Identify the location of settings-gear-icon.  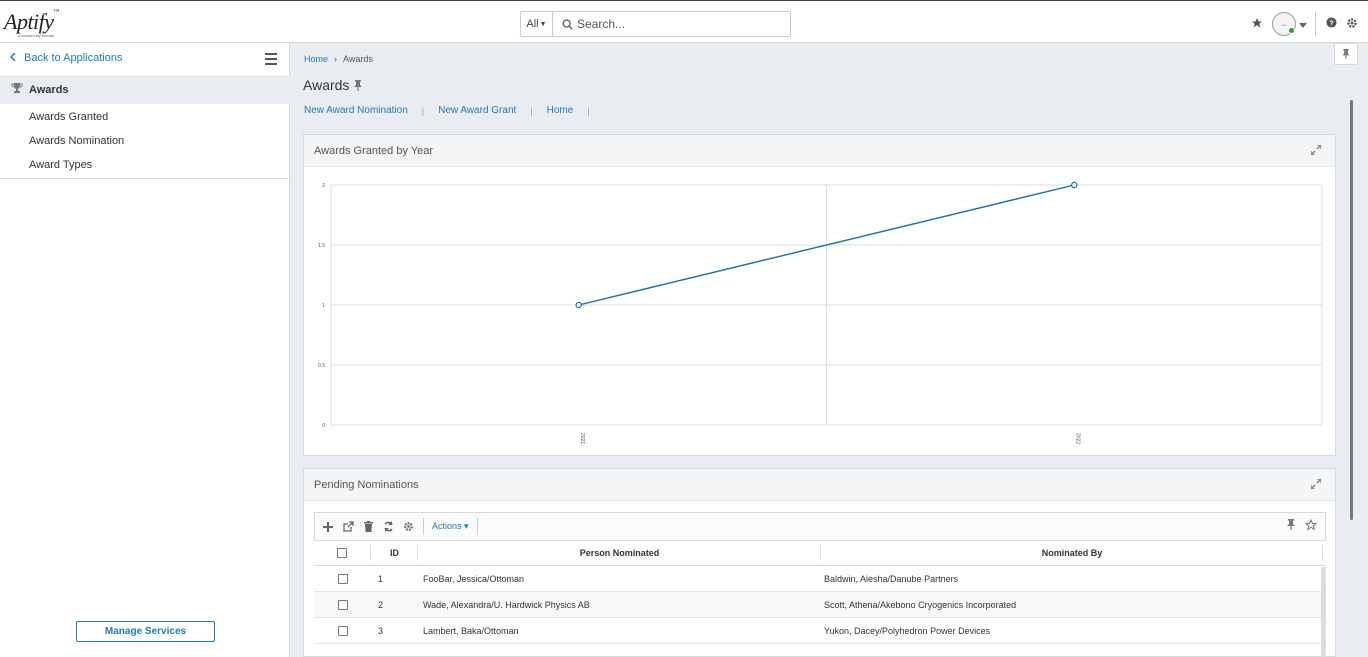
(1352, 24).